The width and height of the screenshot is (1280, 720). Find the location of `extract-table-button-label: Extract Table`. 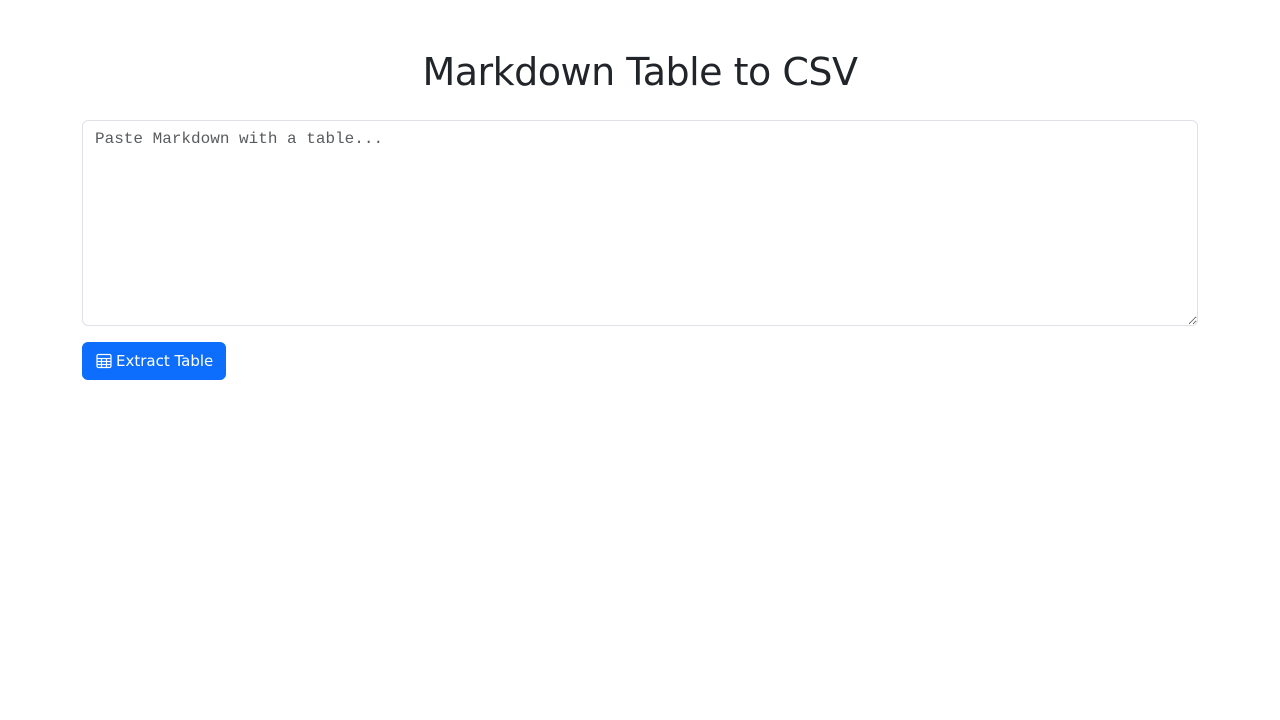

extract-table-button-label: Extract Table is located at coordinates (165, 361).